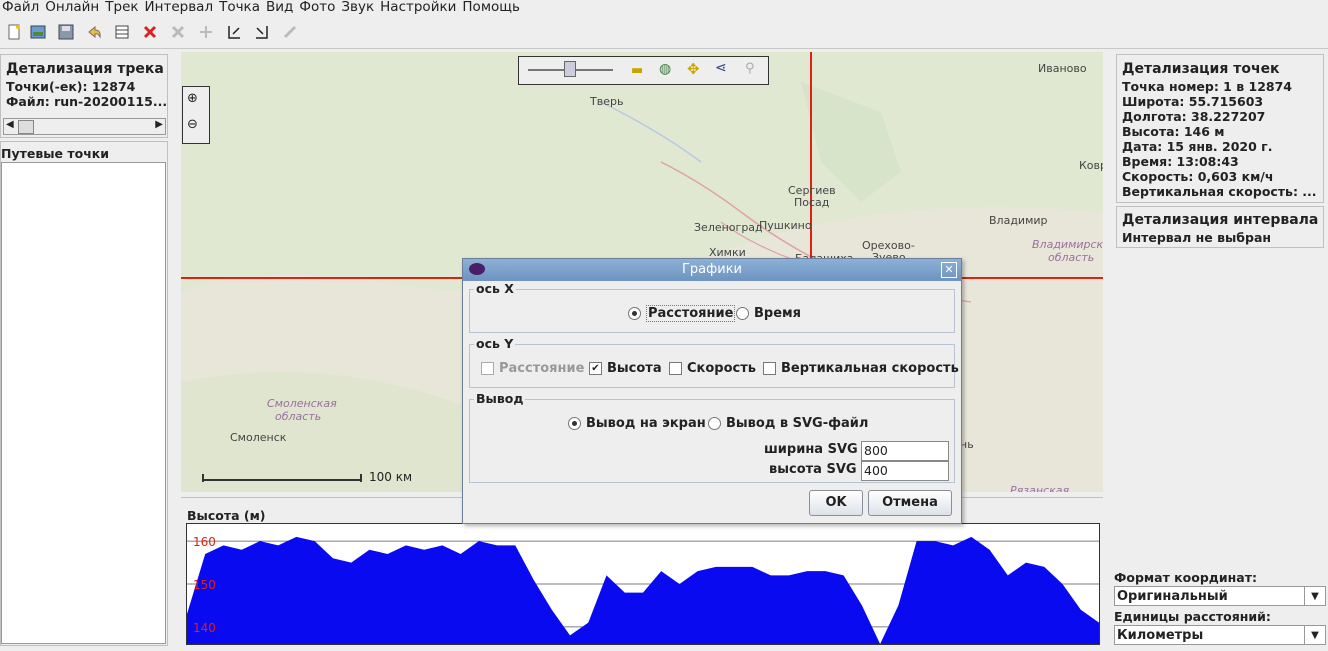  What do you see at coordinates (1071, 257) in the screenshot?
I see `map-region-vladimir-oblast: область` at bounding box center [1071, 257].